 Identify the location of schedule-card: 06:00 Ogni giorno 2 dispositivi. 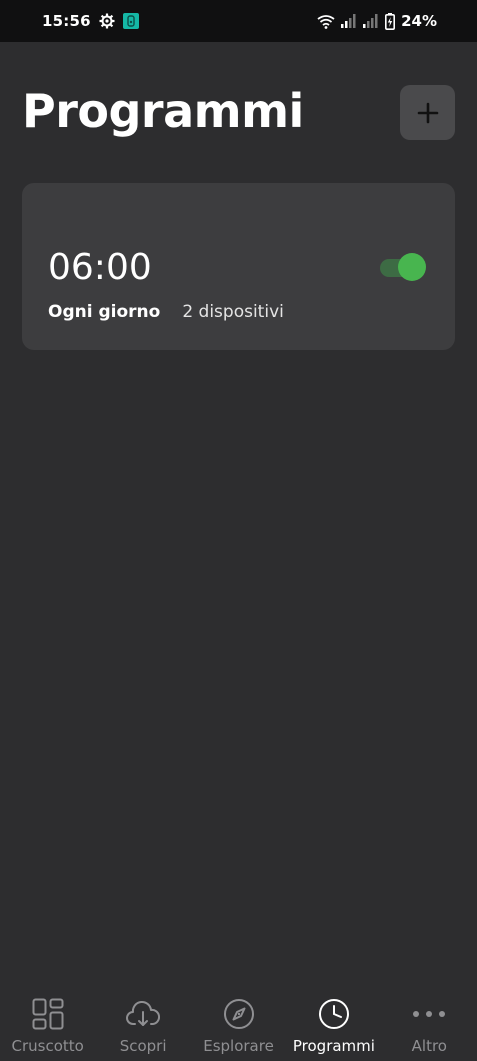
(238, 266).